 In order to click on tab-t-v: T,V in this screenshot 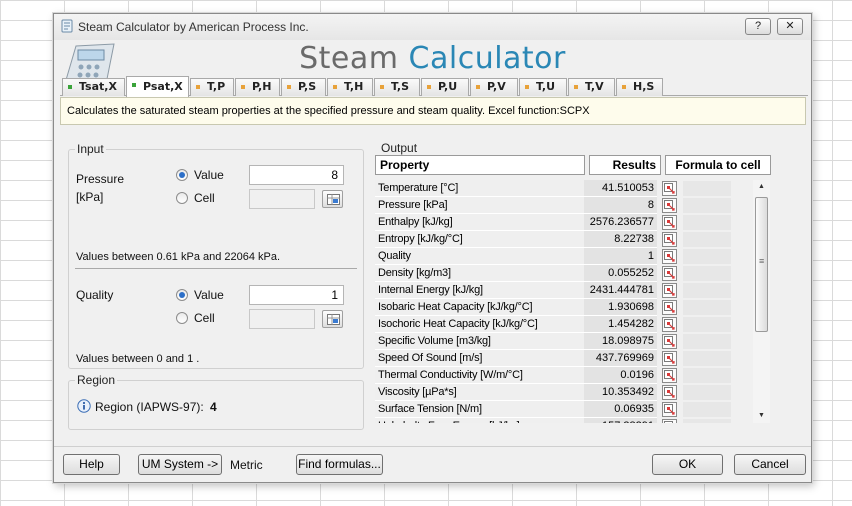, I will do `click(591, 87)`.